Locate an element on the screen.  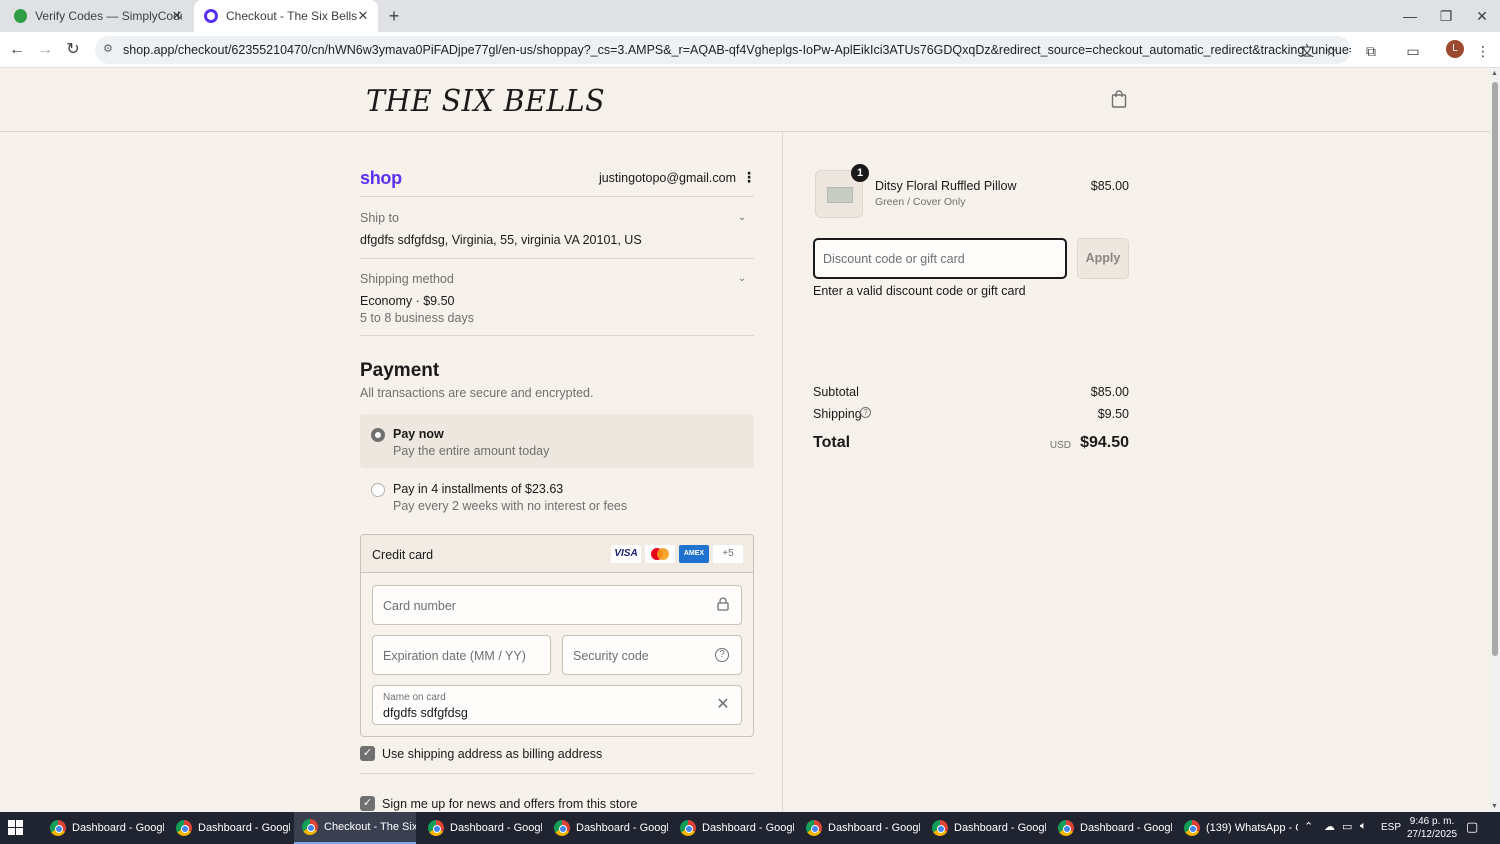
reload-icon: ↻ is located at coordinates (73, 50).